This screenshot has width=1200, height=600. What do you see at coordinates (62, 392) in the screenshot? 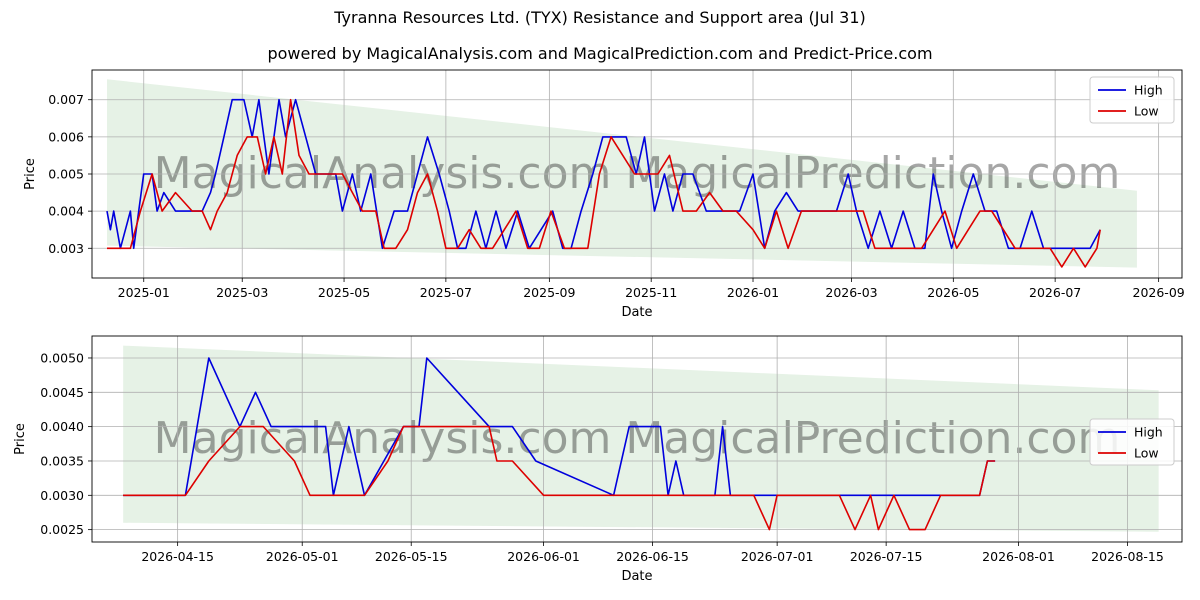
I see `y-tick-label: 0.0045` at bounding box center [62, 392].